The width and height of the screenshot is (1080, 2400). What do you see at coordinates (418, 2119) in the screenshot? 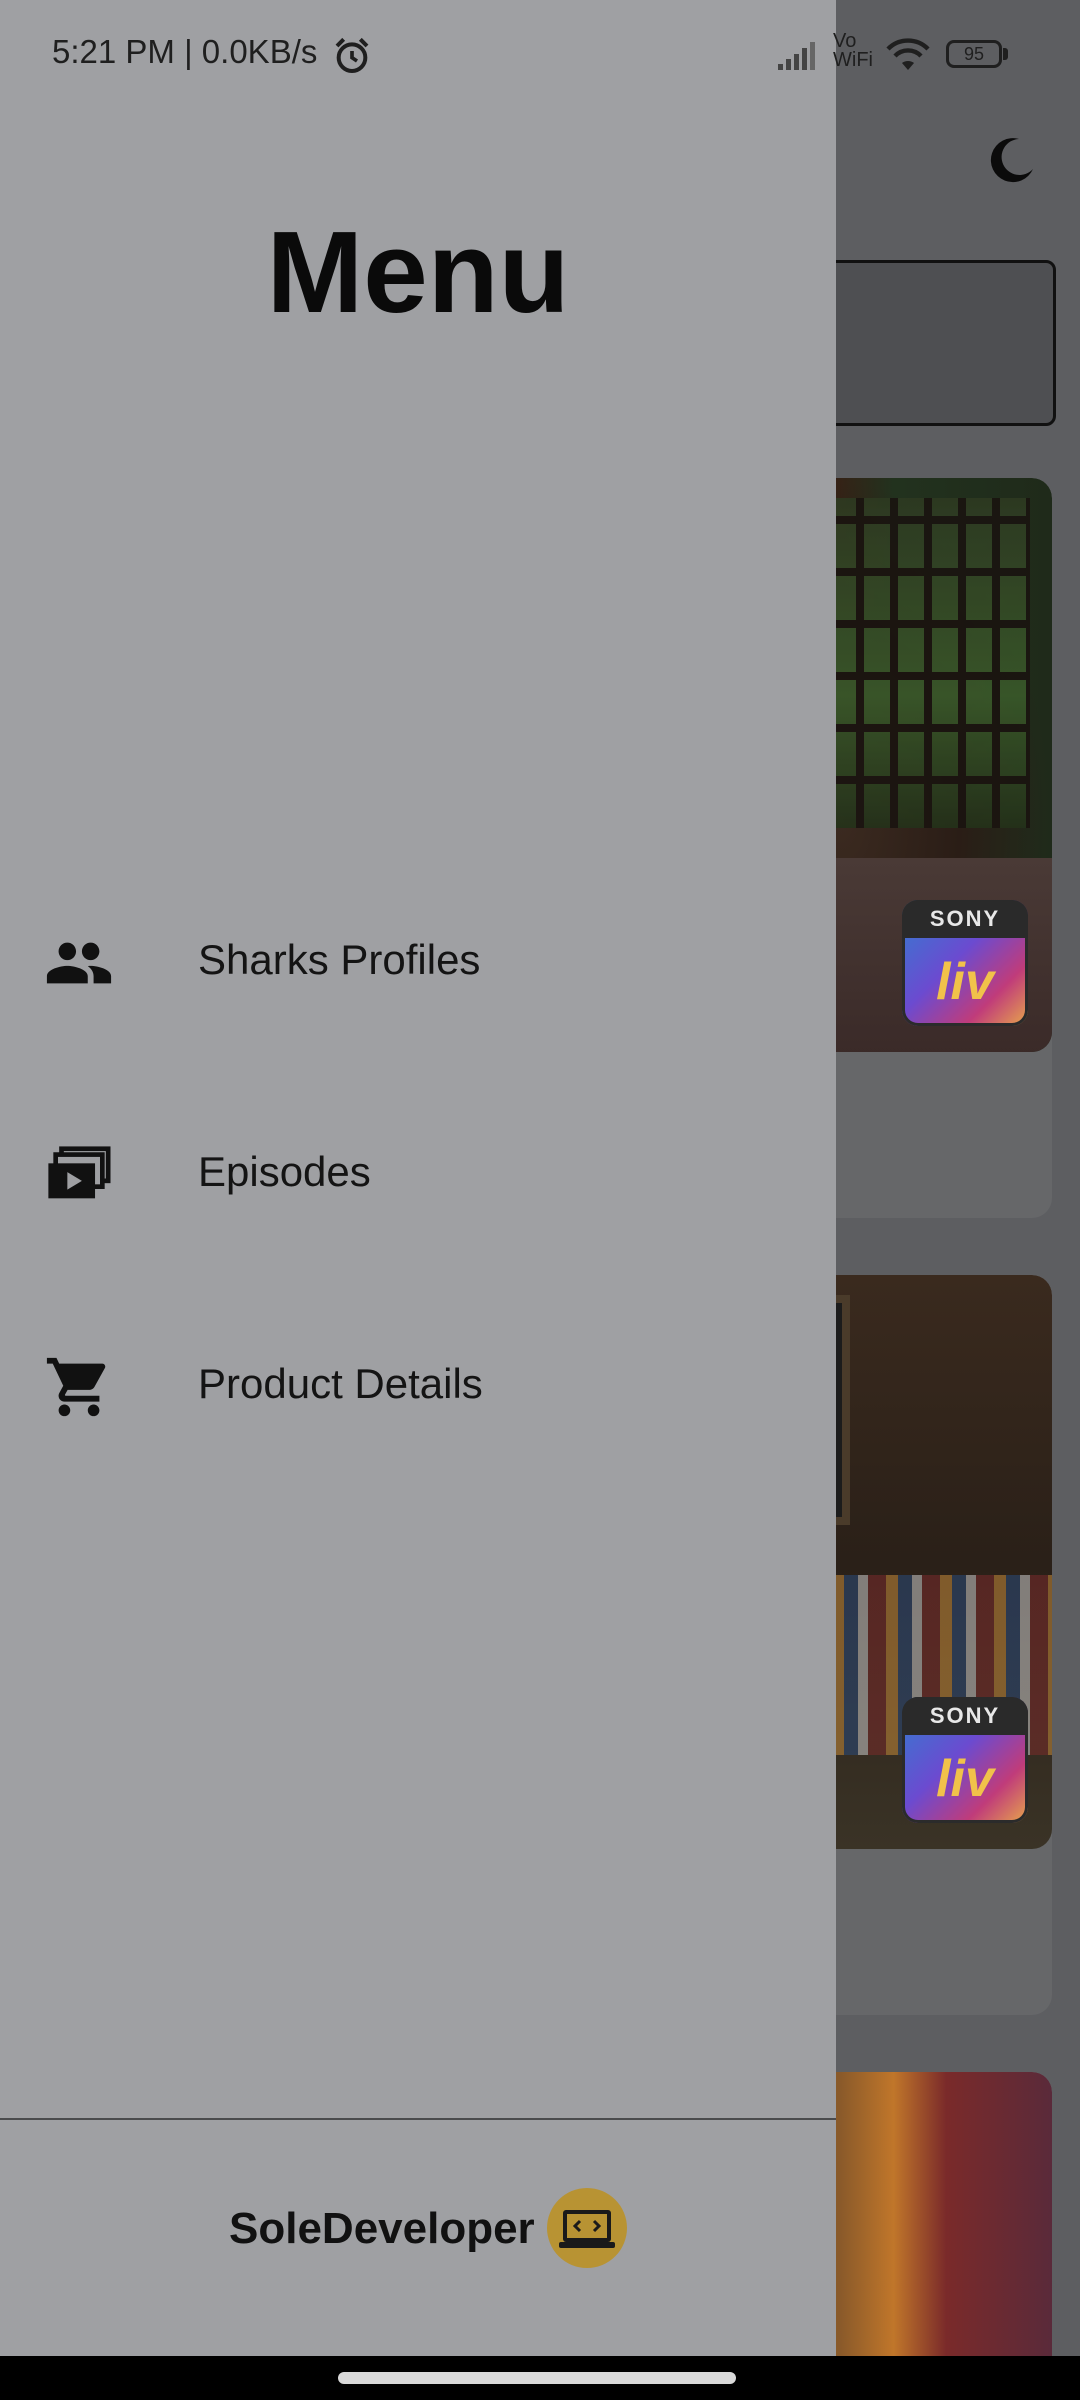
I see `footer-divider` at bounding box center [418, 2119].